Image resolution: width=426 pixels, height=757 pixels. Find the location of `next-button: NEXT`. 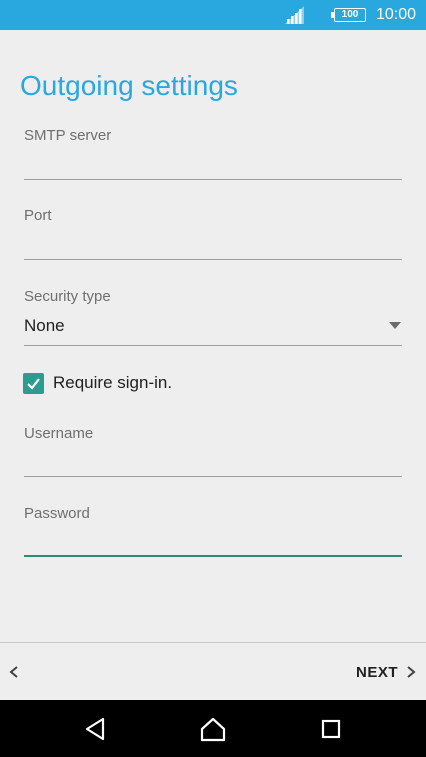

next-button: NEXT is located at coordinates (384, 672).